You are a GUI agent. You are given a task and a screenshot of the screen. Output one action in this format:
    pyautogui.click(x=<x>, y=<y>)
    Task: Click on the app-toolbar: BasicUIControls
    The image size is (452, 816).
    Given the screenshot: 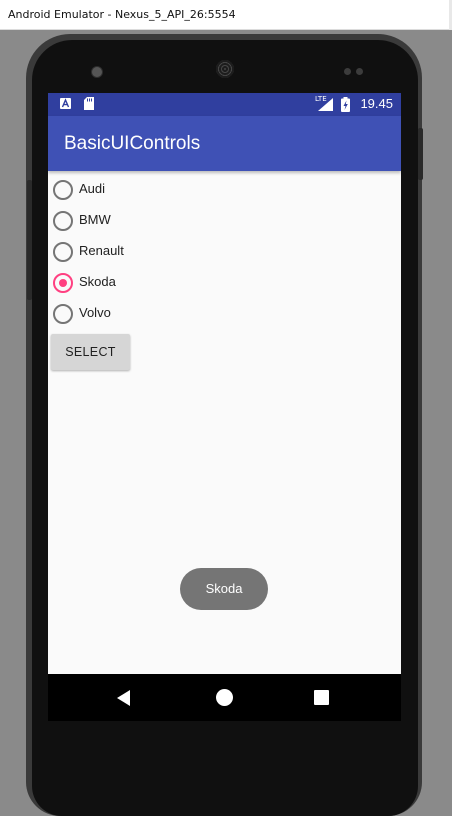 What is the action you would take?
    pyautogui.click(x=224, y=143)
    